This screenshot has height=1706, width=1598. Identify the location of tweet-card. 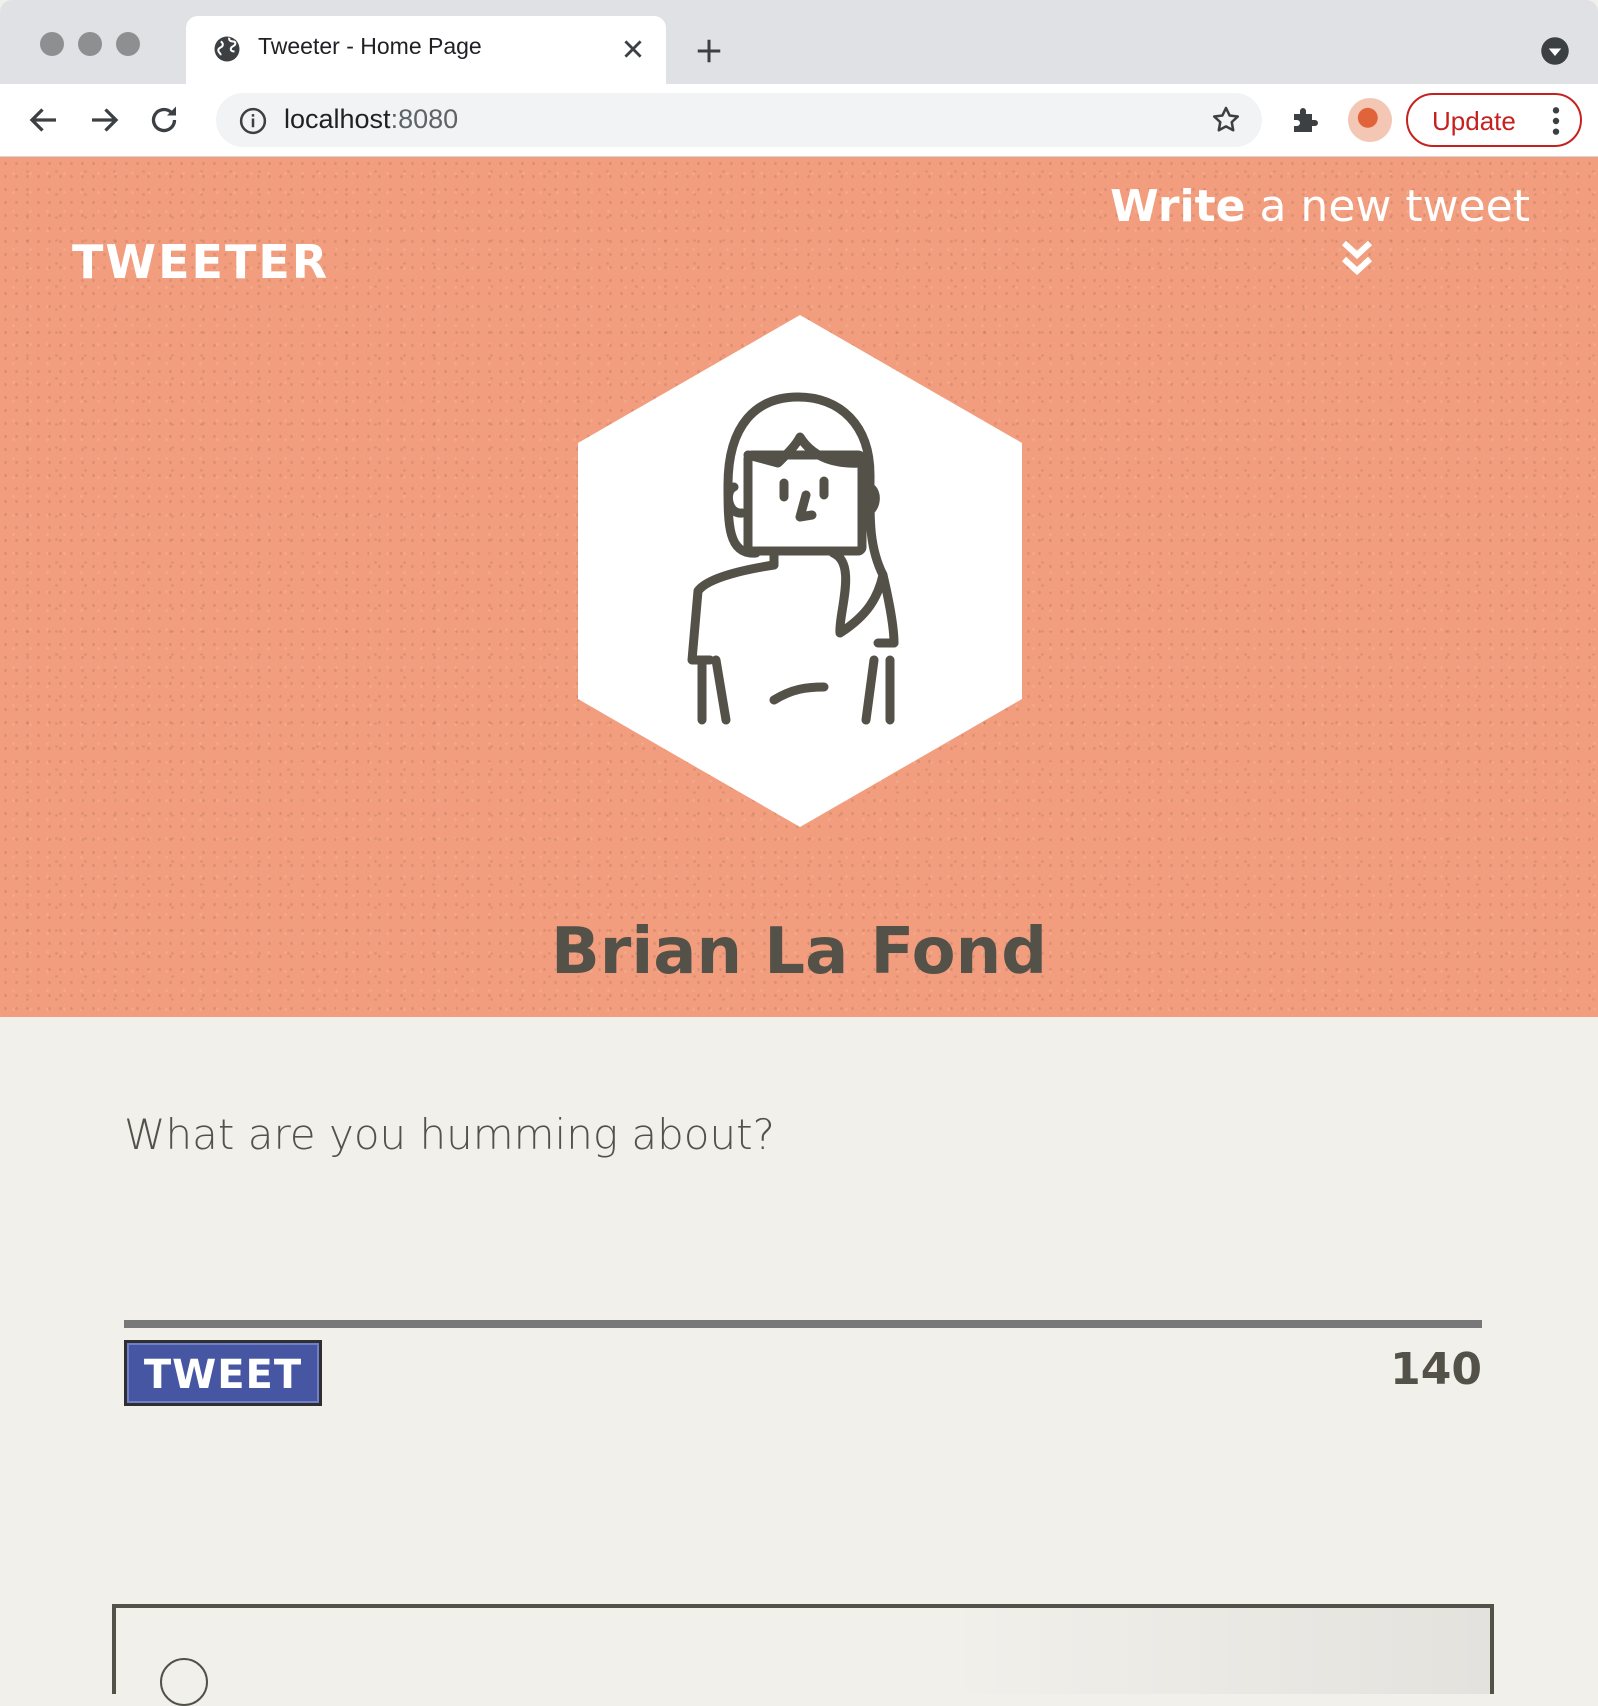
(803, 1655).